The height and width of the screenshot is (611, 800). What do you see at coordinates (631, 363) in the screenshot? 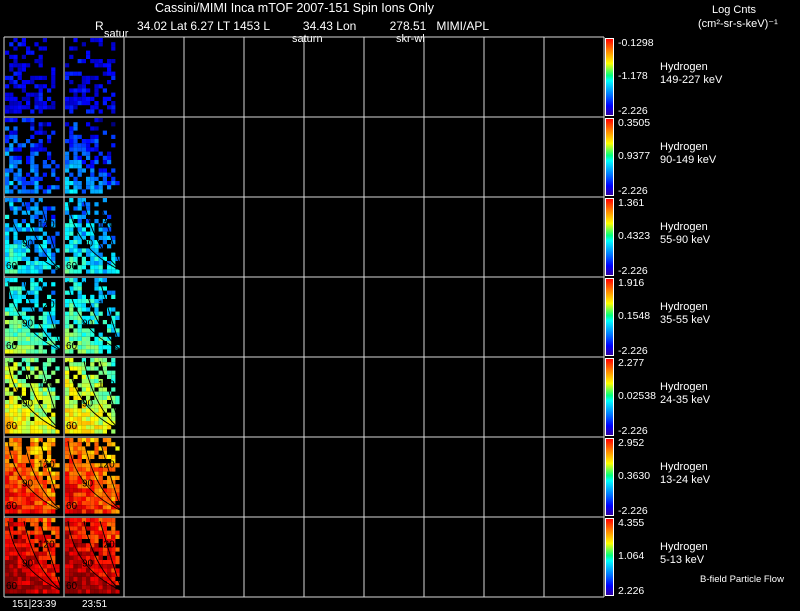
I see `colorbar-max-label: 2.277` at bounding box center [631, 363].